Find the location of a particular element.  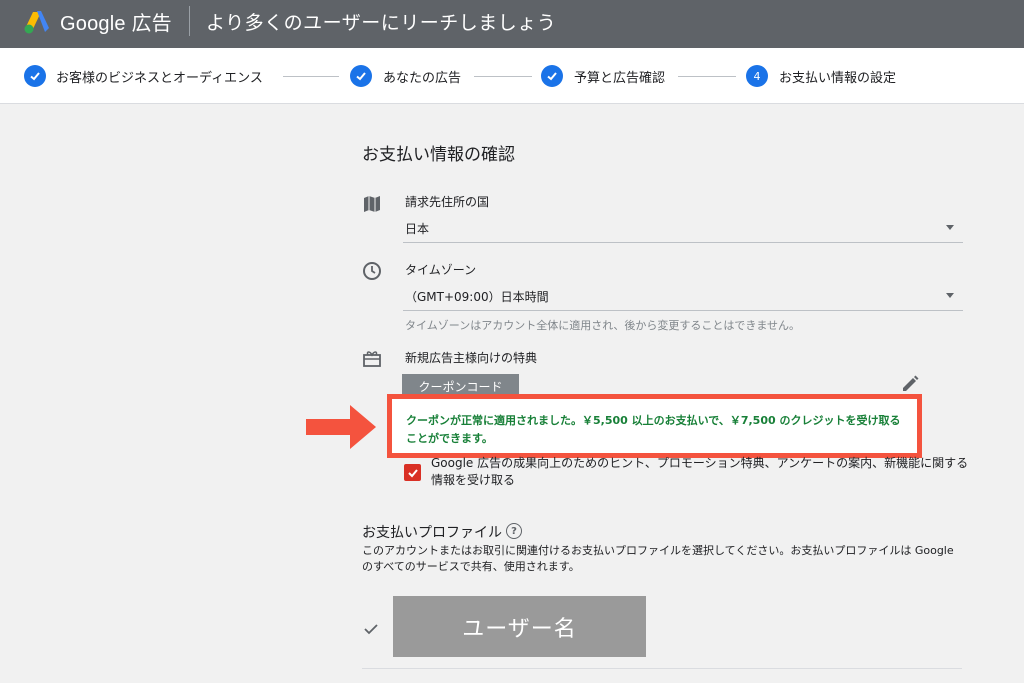

checkmark-icon is located at coordinates (412, 472).